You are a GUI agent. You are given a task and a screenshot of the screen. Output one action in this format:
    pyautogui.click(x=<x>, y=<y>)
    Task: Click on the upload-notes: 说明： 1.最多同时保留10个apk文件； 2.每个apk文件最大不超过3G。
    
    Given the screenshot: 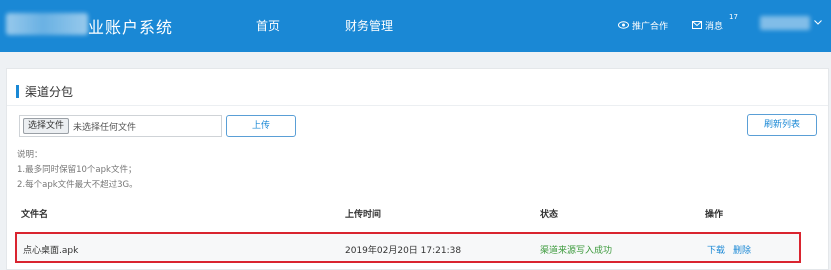 What is the action you would take?
    pyautogui.click(x=77, y=170)
    